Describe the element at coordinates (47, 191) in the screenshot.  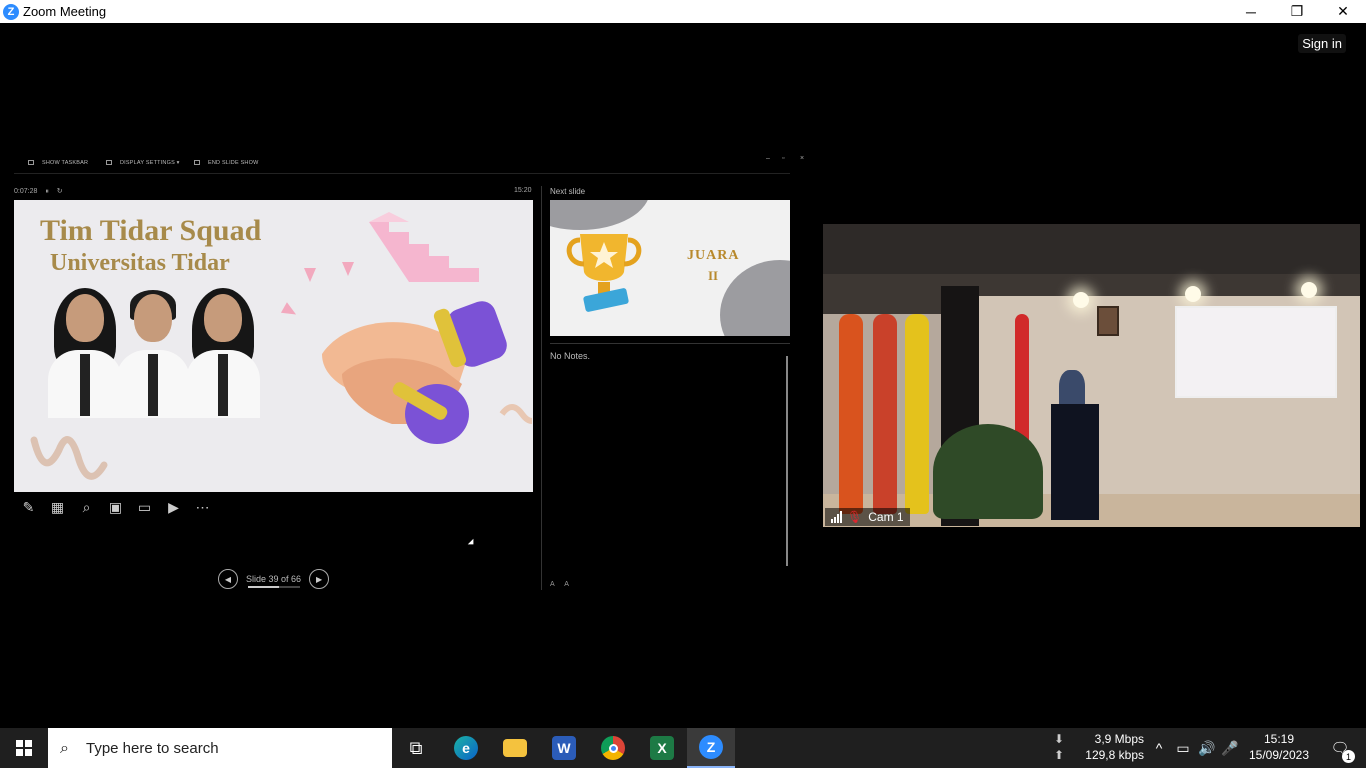
I see `pause-icon: ⏸` at that location.